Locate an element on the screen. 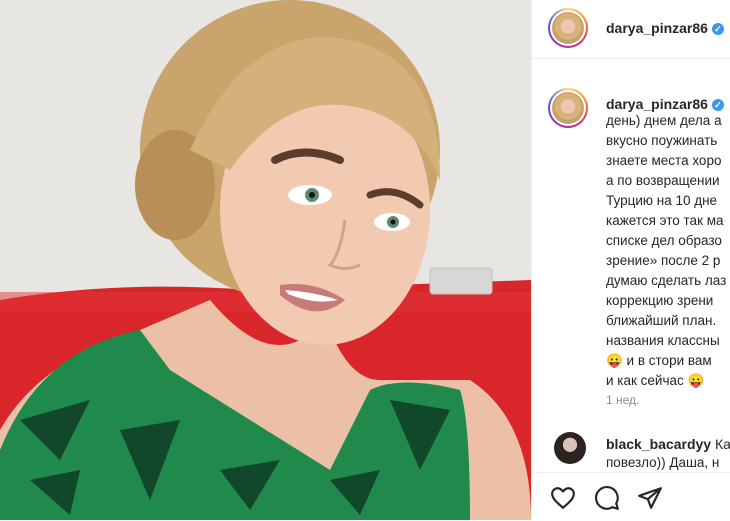 Image resolution: width=730 pixels, height=521 pixels. post-action-bar is located at coordinates (631, 496).